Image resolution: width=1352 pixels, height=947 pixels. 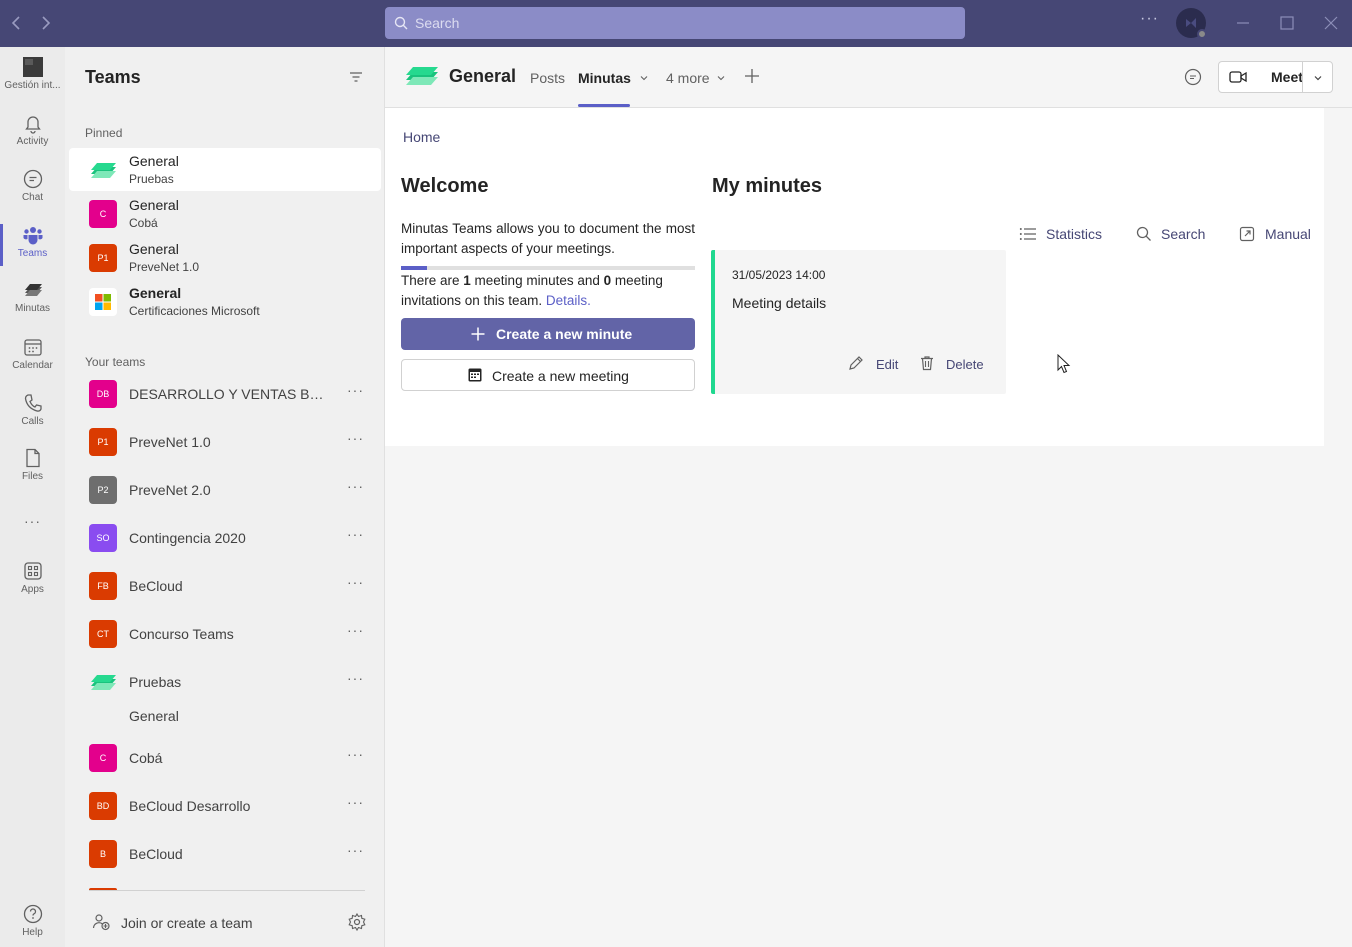 I want to click on team-item: SO Contingencia 2020 ···, so click(x=225, y=538).